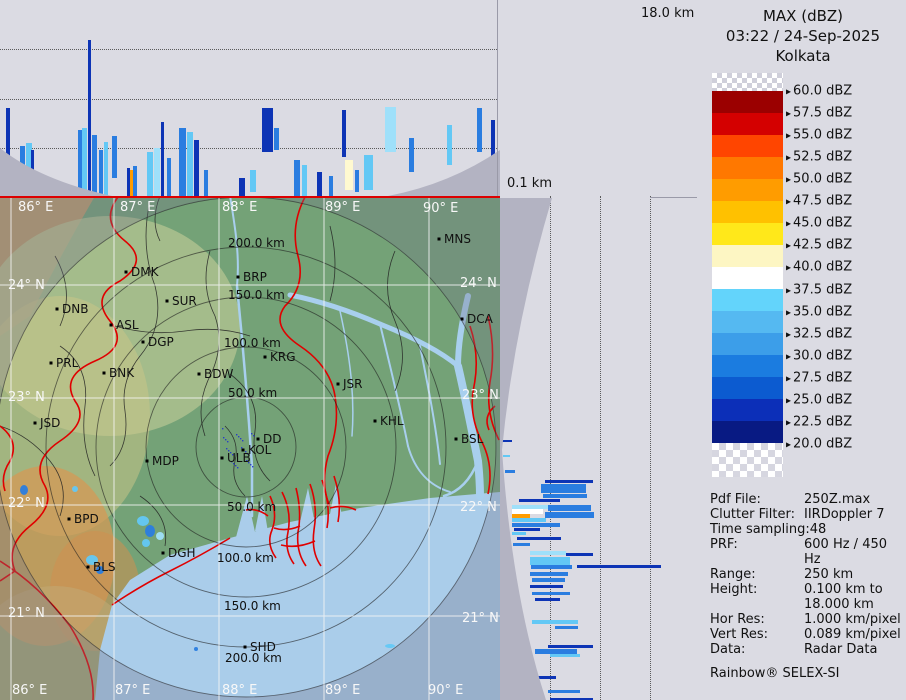  I want to click on metadata-label: Vert Res:, so click(739, 634).